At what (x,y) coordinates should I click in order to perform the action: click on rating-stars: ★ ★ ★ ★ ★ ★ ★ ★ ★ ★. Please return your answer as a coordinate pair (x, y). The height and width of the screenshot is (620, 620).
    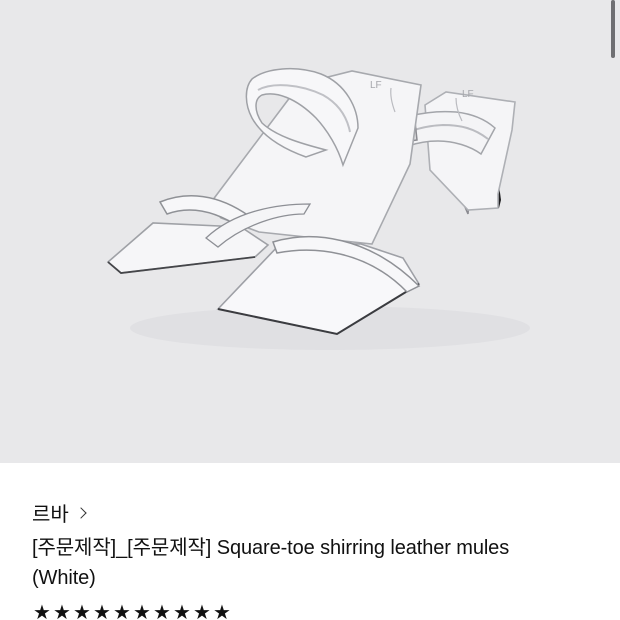
    Looking at the image, I should click on (132, 611).